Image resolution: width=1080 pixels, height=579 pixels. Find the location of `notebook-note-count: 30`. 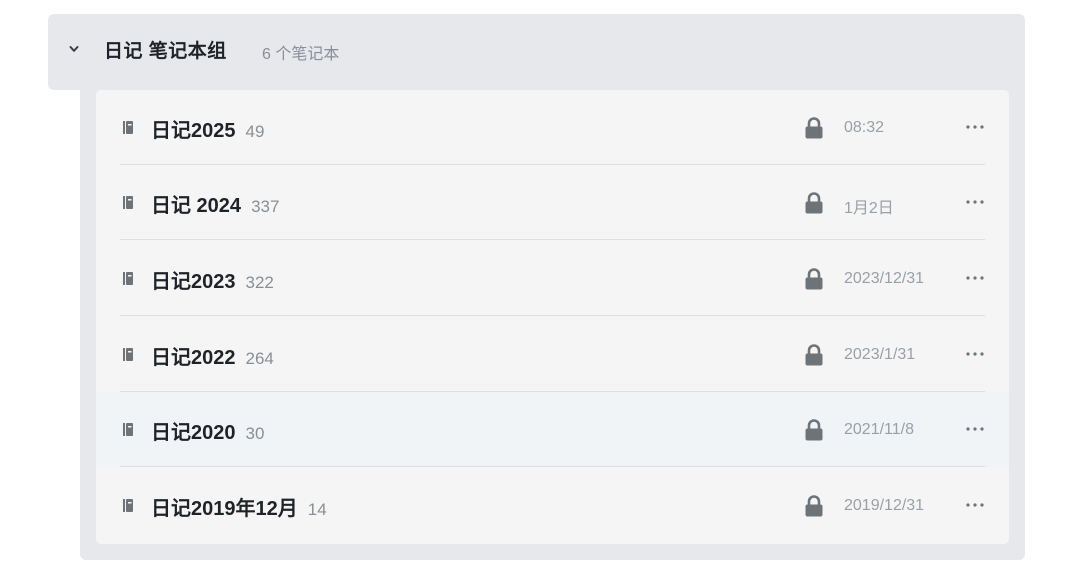

notebook-note-count: 30 is located at coordinates (255, 433).